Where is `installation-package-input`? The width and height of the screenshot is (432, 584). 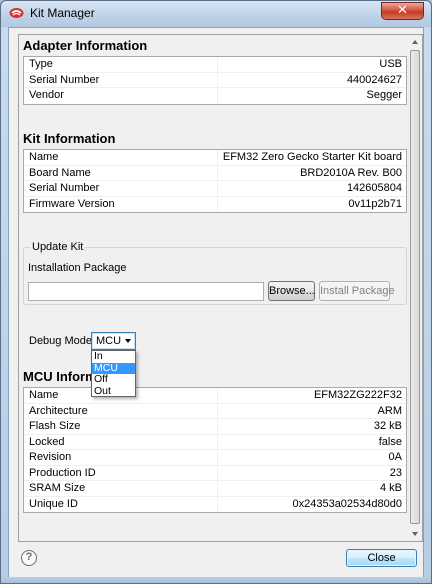
installation-package-input is located at coordinates (146, 291).